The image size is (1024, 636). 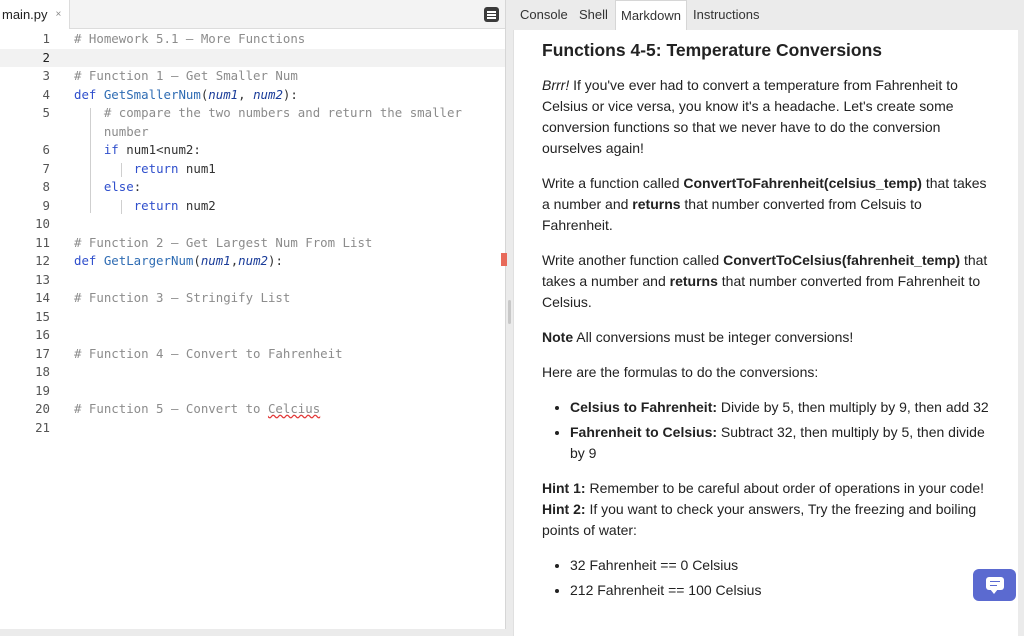 I want to click on code-line: 1 # Homework 5.1 – More Functions, so click(x=252, y=39).